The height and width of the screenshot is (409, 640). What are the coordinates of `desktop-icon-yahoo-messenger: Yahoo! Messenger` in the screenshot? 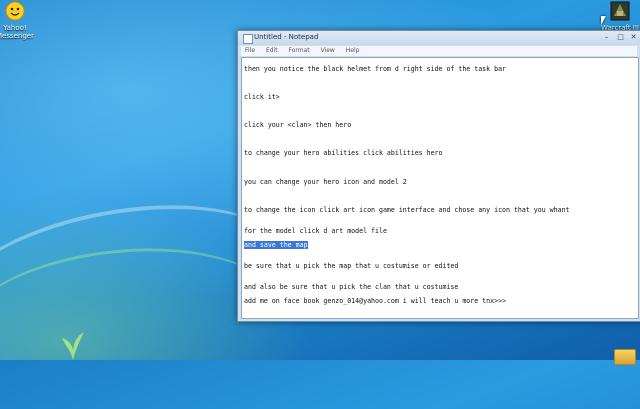 It's located at (22, 20).